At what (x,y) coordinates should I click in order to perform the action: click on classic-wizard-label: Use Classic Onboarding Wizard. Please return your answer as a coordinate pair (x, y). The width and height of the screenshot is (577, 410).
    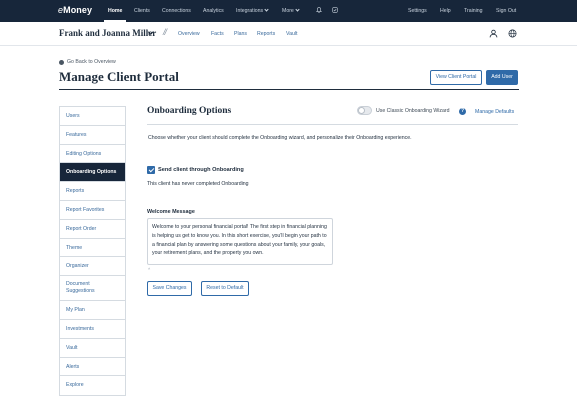
    Looking at the image, I should click on (413, 111).